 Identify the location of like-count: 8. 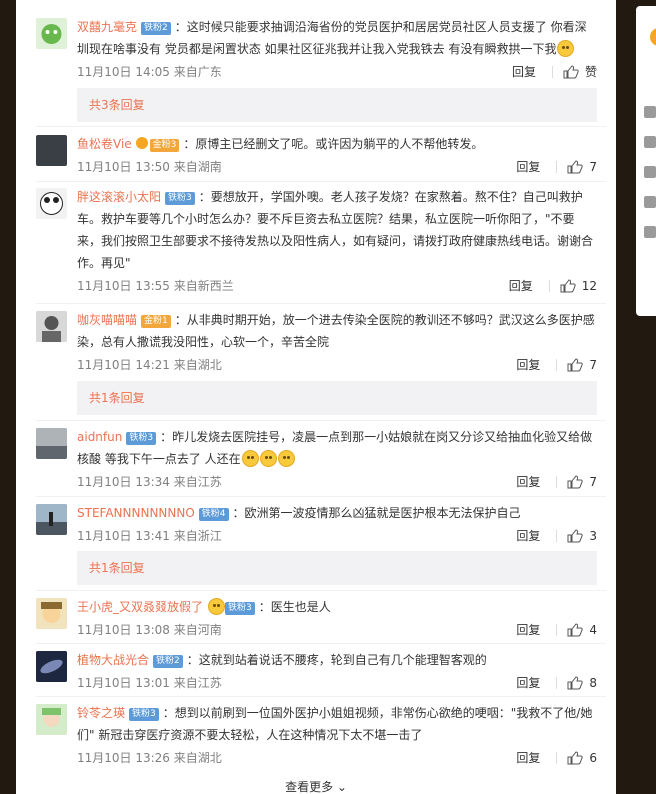
(593, 683).